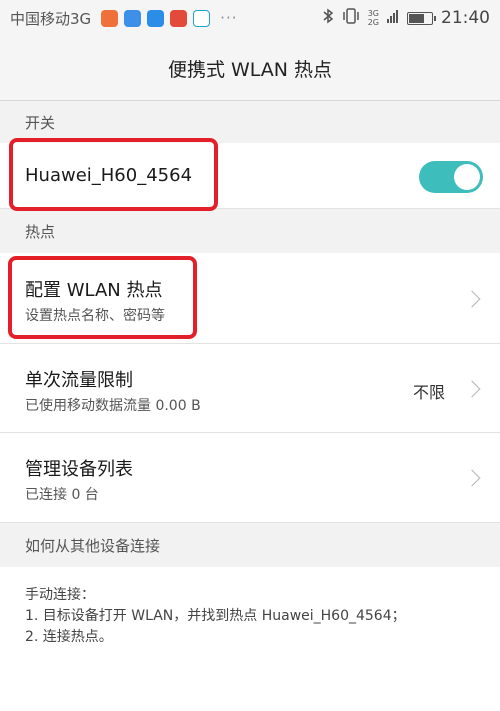 The image size is (500, 711). Describe the element at coordinates (40, 231) in the screenshot. I see `section-header-hotspot-label: 热点` at that location.